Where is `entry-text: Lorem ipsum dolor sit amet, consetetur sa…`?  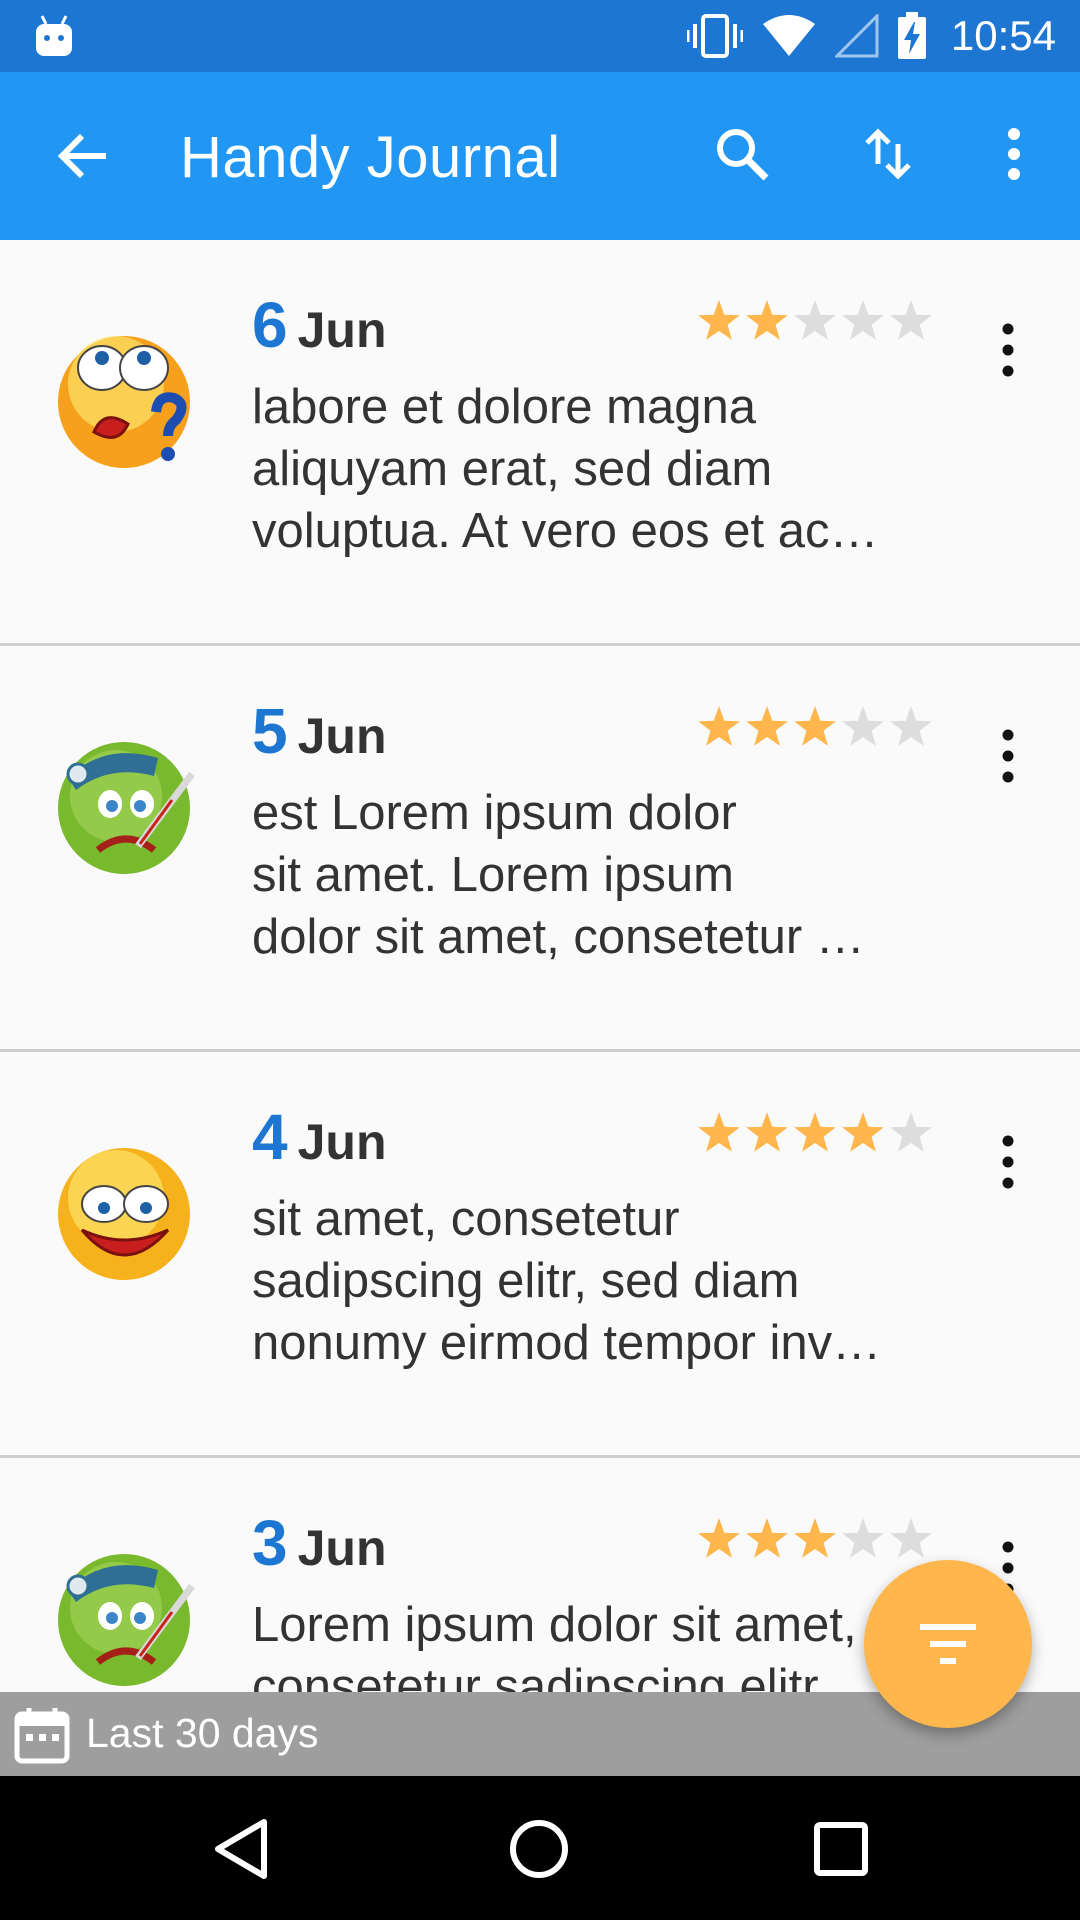
entry-text: Lorem ipsum dolor sit amet, consetetur sa… is located at coordinates (592, 1643).